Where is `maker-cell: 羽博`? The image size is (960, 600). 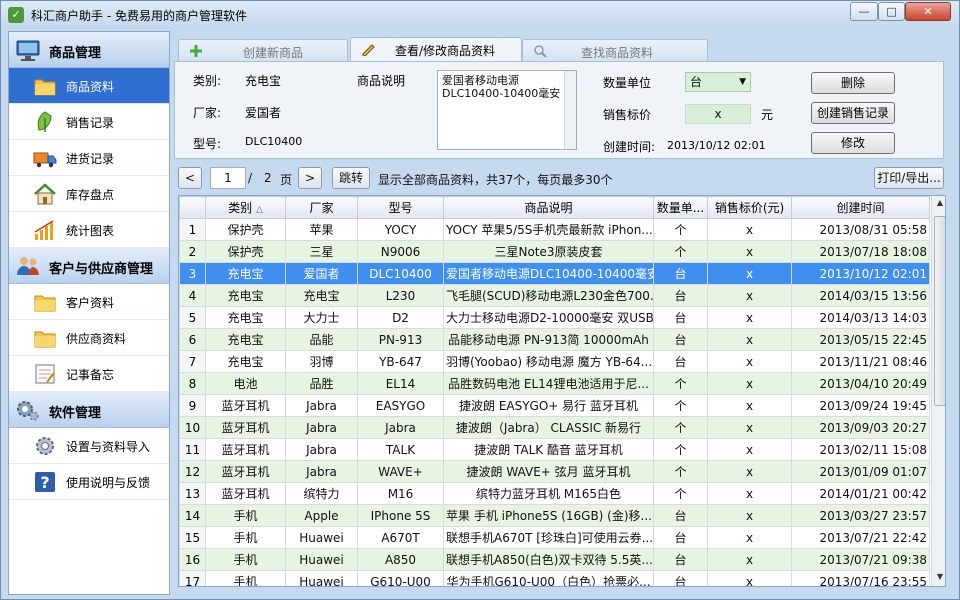 maker-cell: 羽博 is located at coordinates (321, 361).